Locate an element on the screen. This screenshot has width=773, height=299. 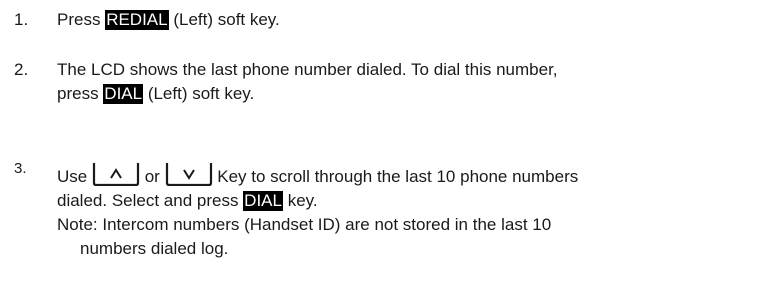
softkey-label-redial: REDIAL is located at coordinates (137, 20).